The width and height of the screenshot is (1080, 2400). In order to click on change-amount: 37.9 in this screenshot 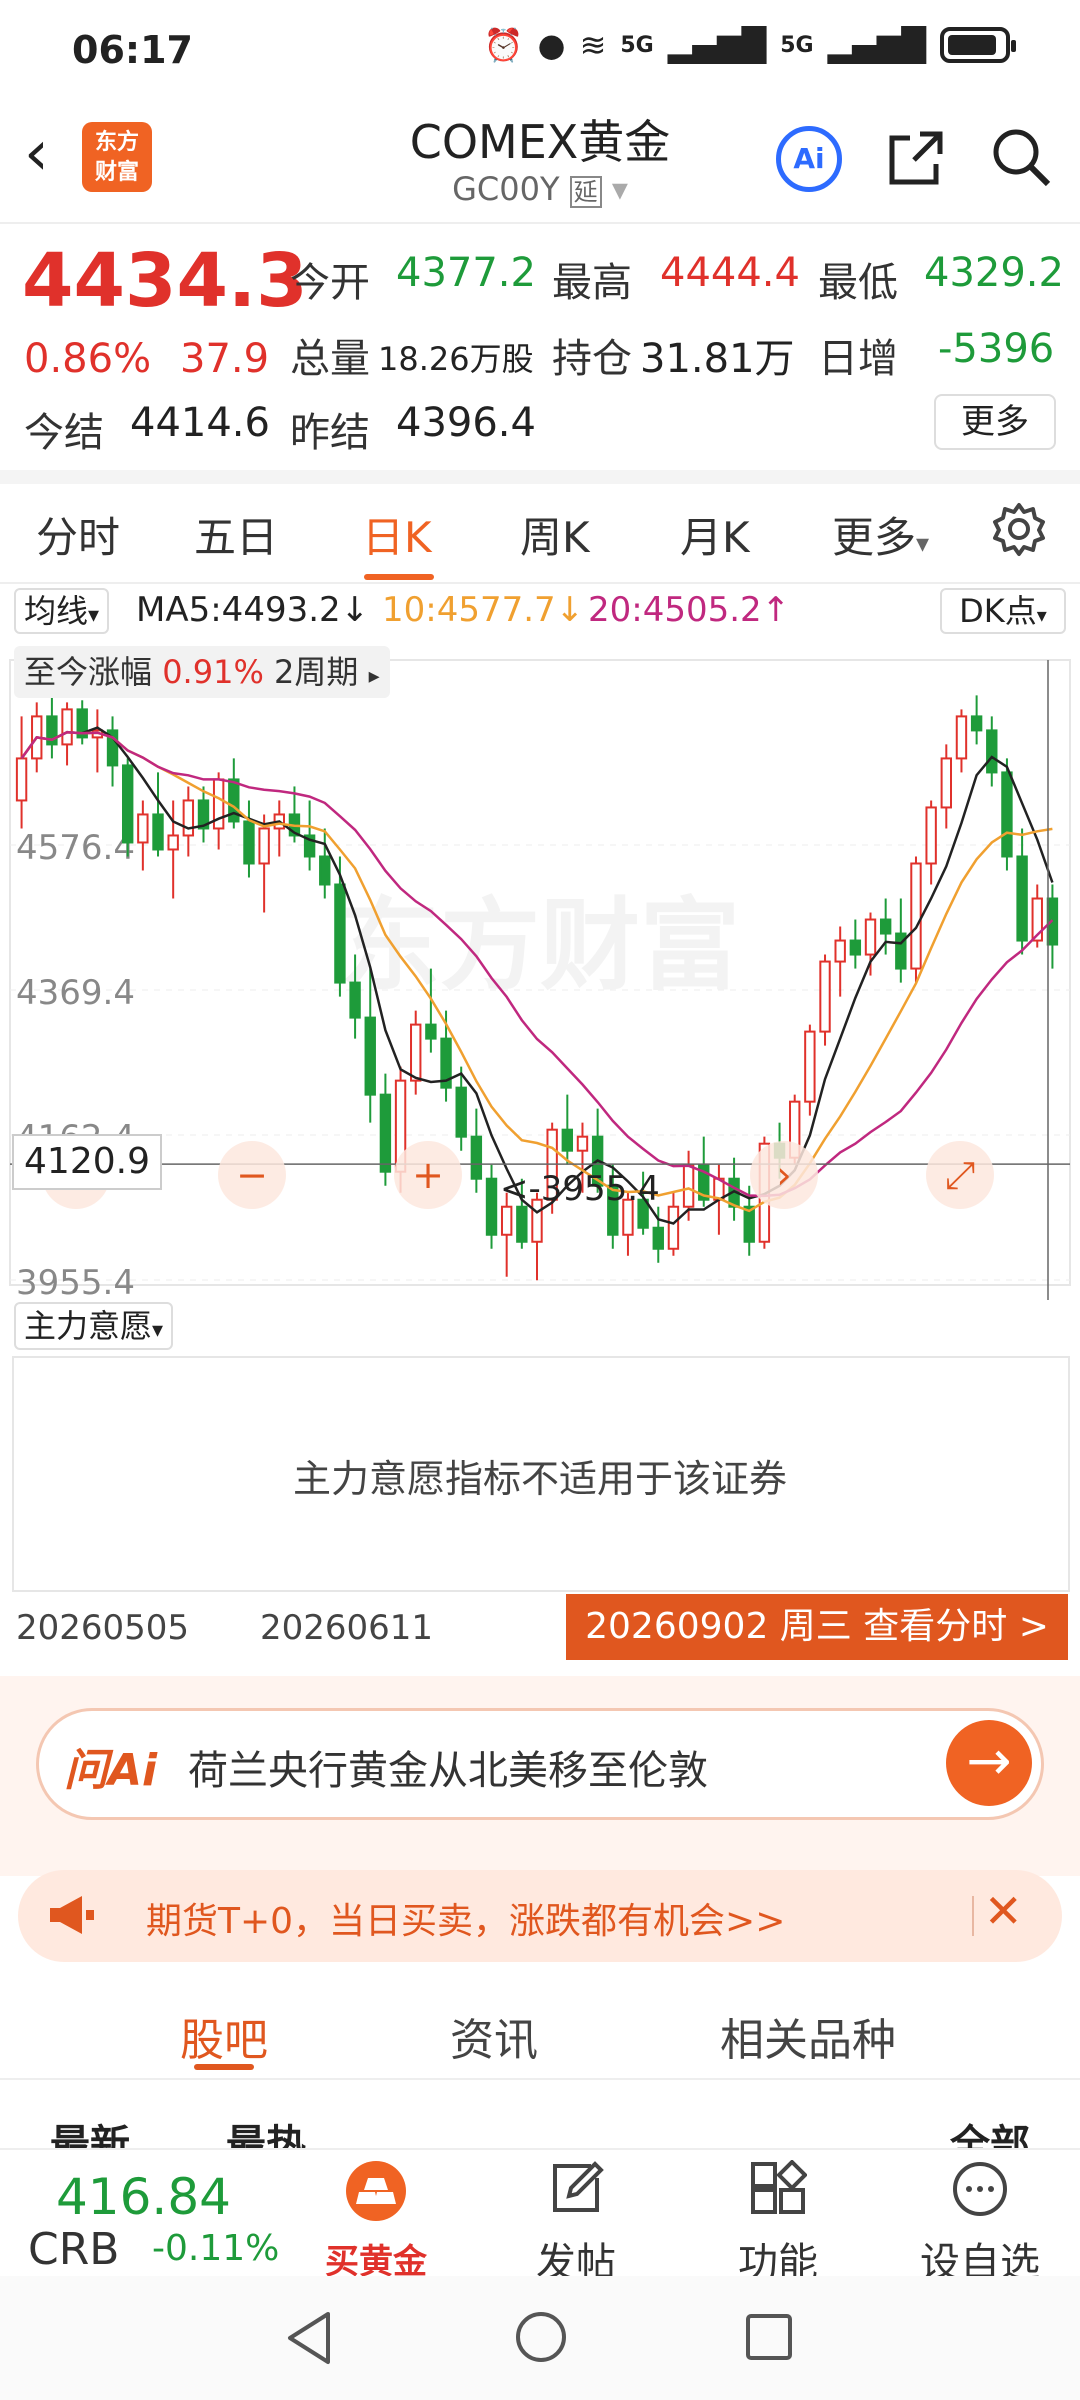, I will do `click(225, 359)`.